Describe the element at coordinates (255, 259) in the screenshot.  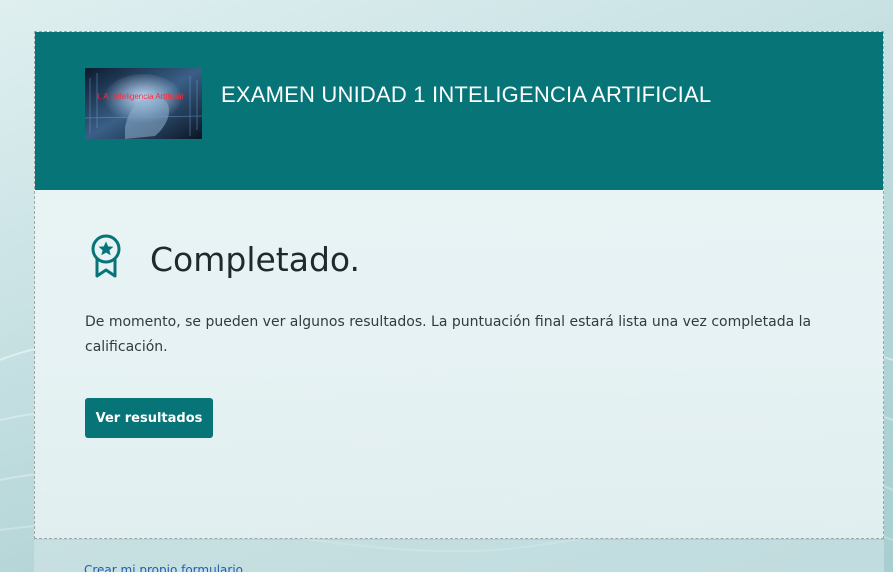
I see `completed-heading: Completado.` at that location.